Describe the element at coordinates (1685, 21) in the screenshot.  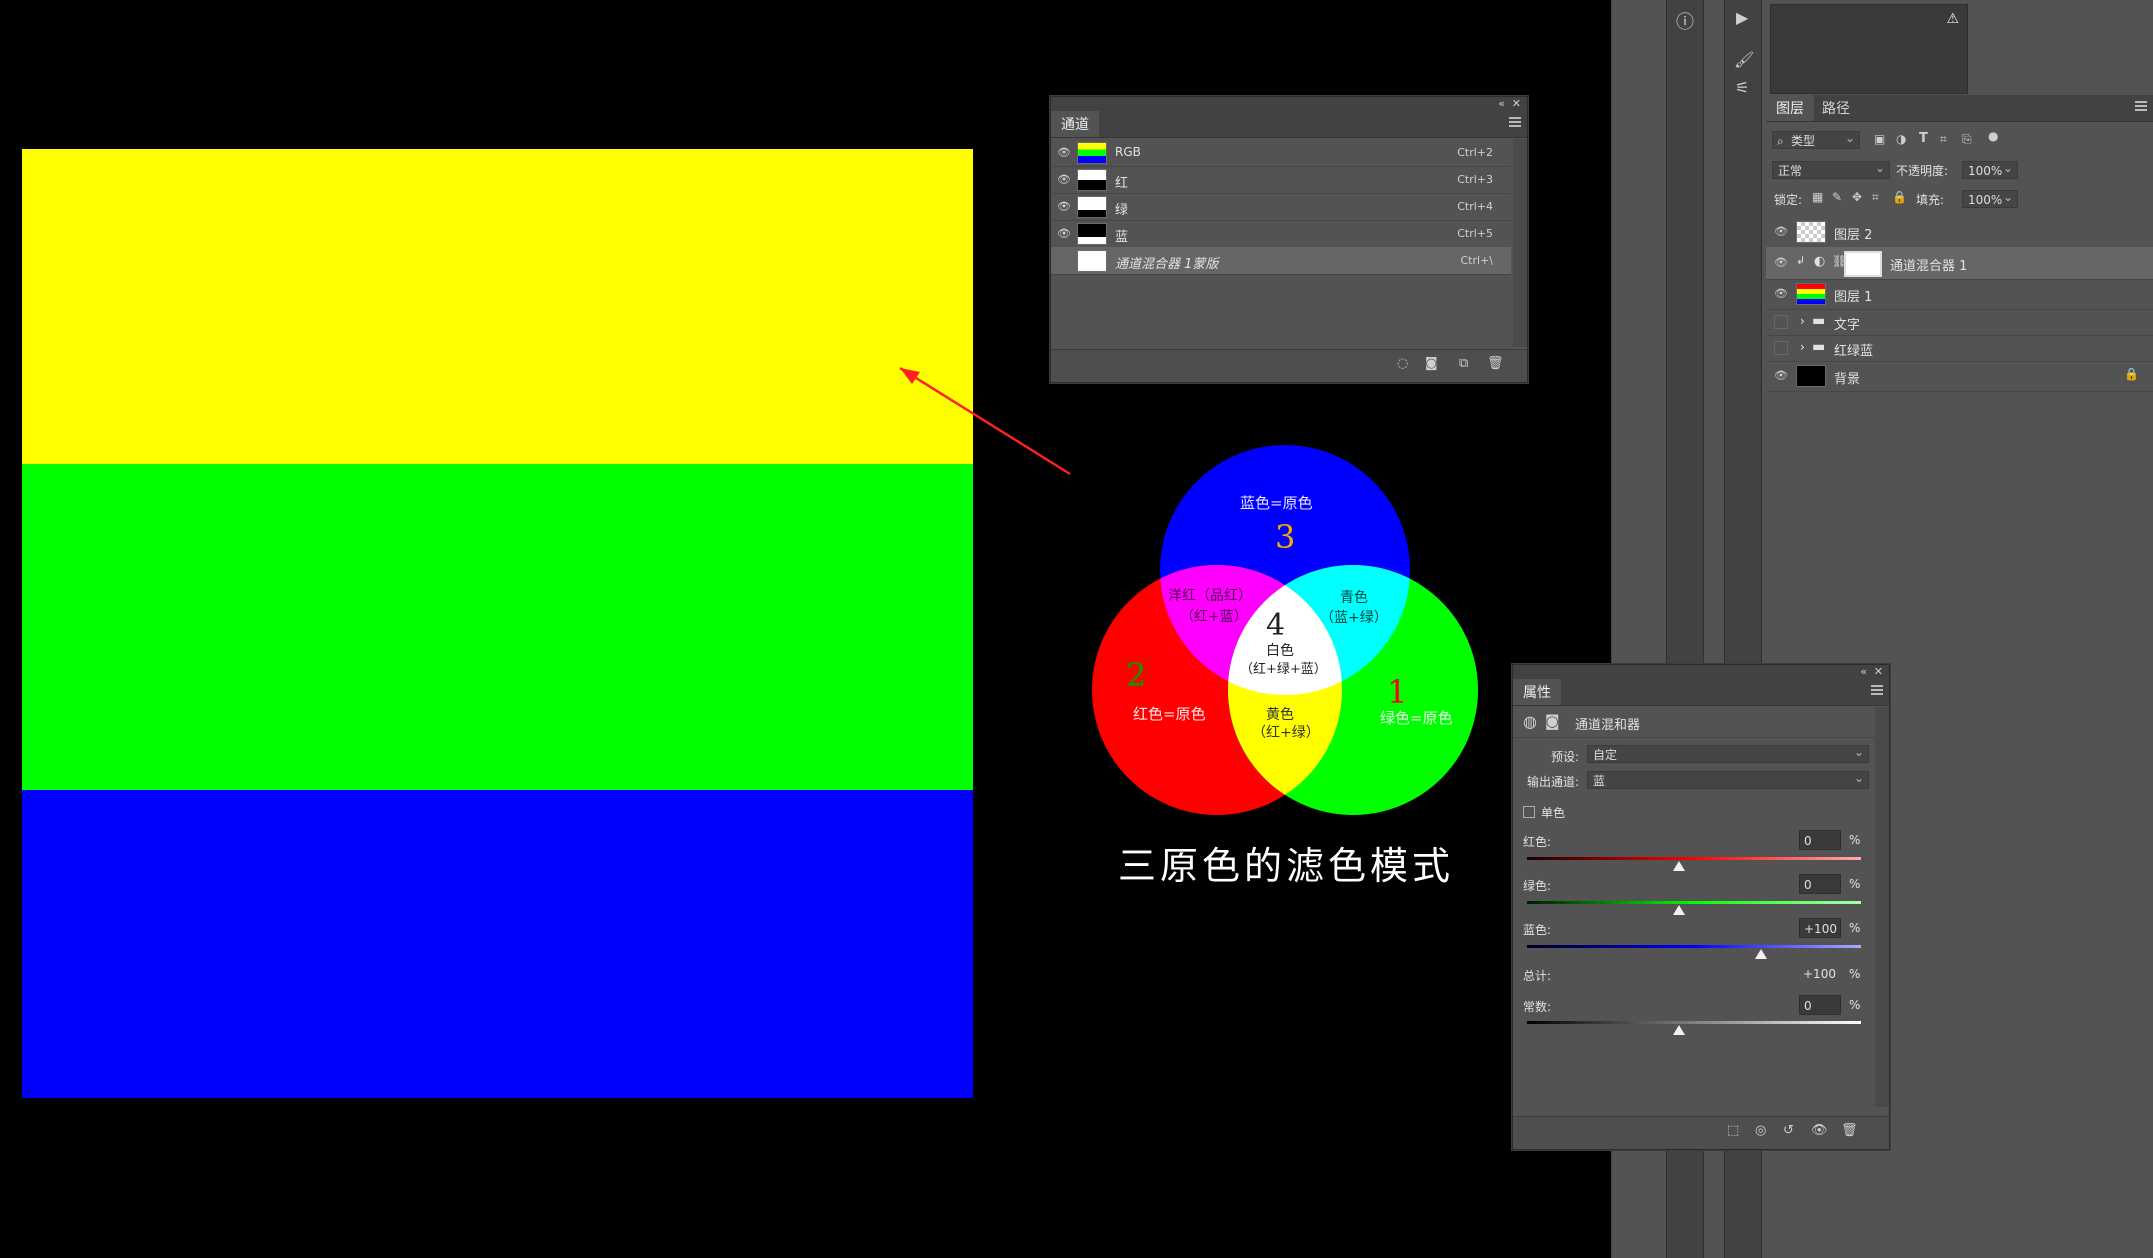
I see `info-icon: ⓘ` at that location.